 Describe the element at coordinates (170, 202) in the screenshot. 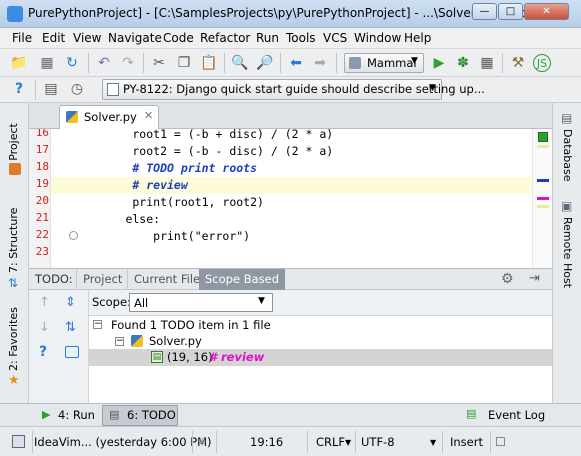

I see `code-line: print(root1, root2)` at that location.